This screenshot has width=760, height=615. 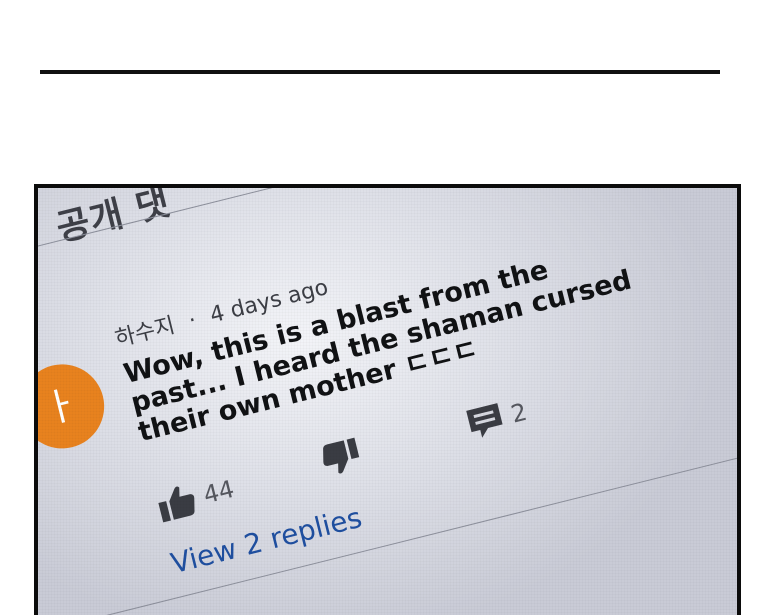 What do you see at coordinates (113, 217) in the screenshot?
I see `section-header: 공개 댓` at bounding box center [113, 217].